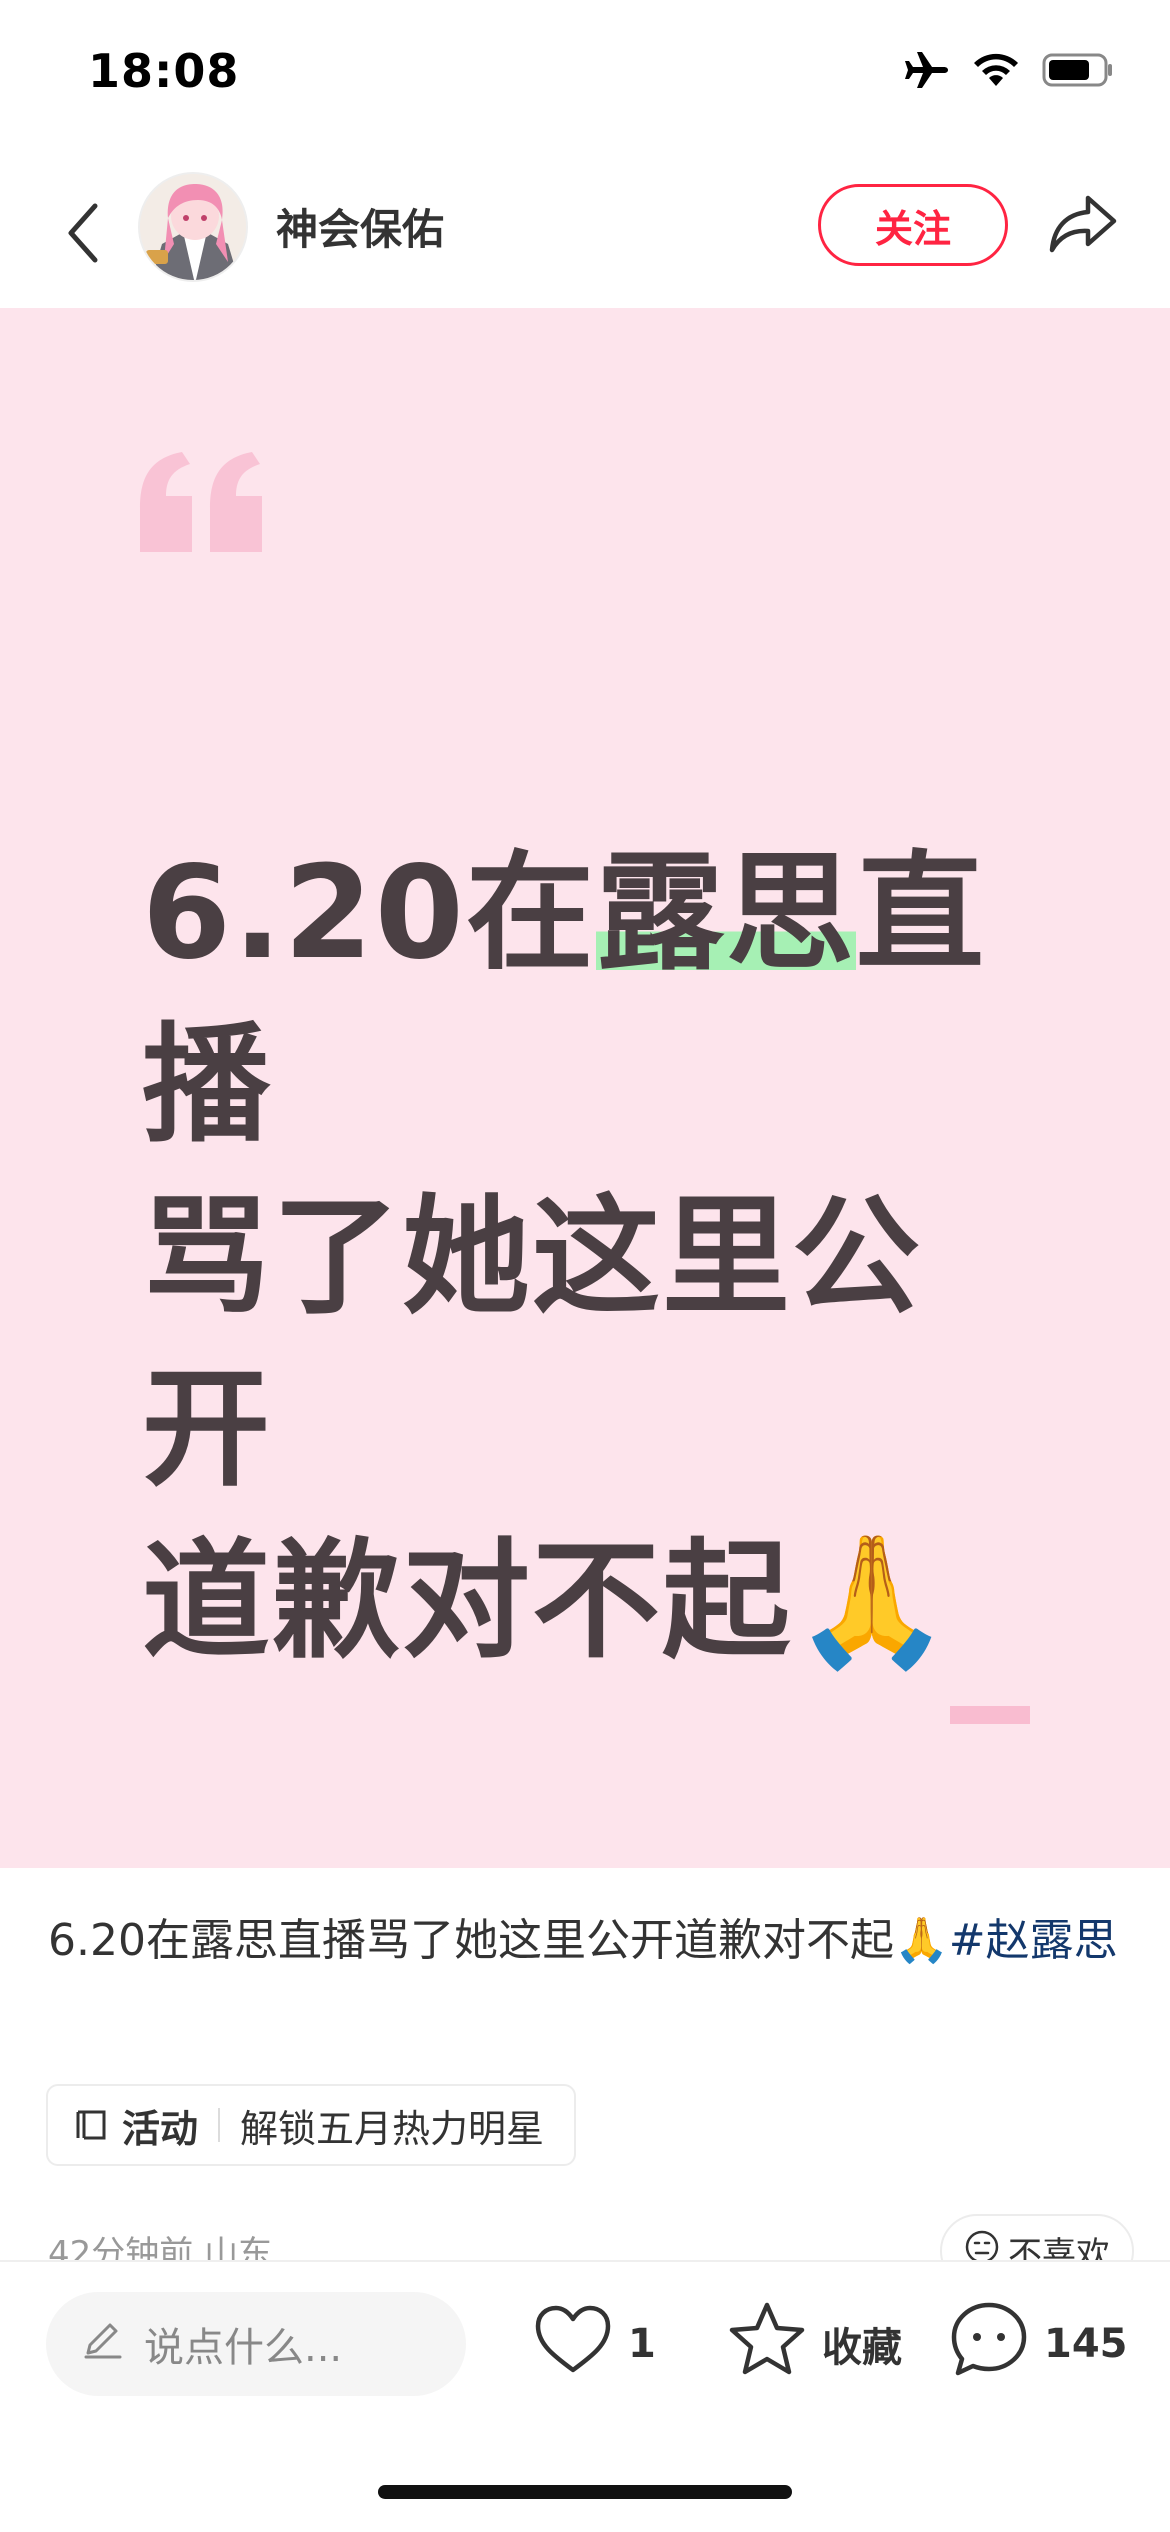 This screenshot has width=1170, height=2532. I want to click on activity-label: 活动, so click(160, 2128).